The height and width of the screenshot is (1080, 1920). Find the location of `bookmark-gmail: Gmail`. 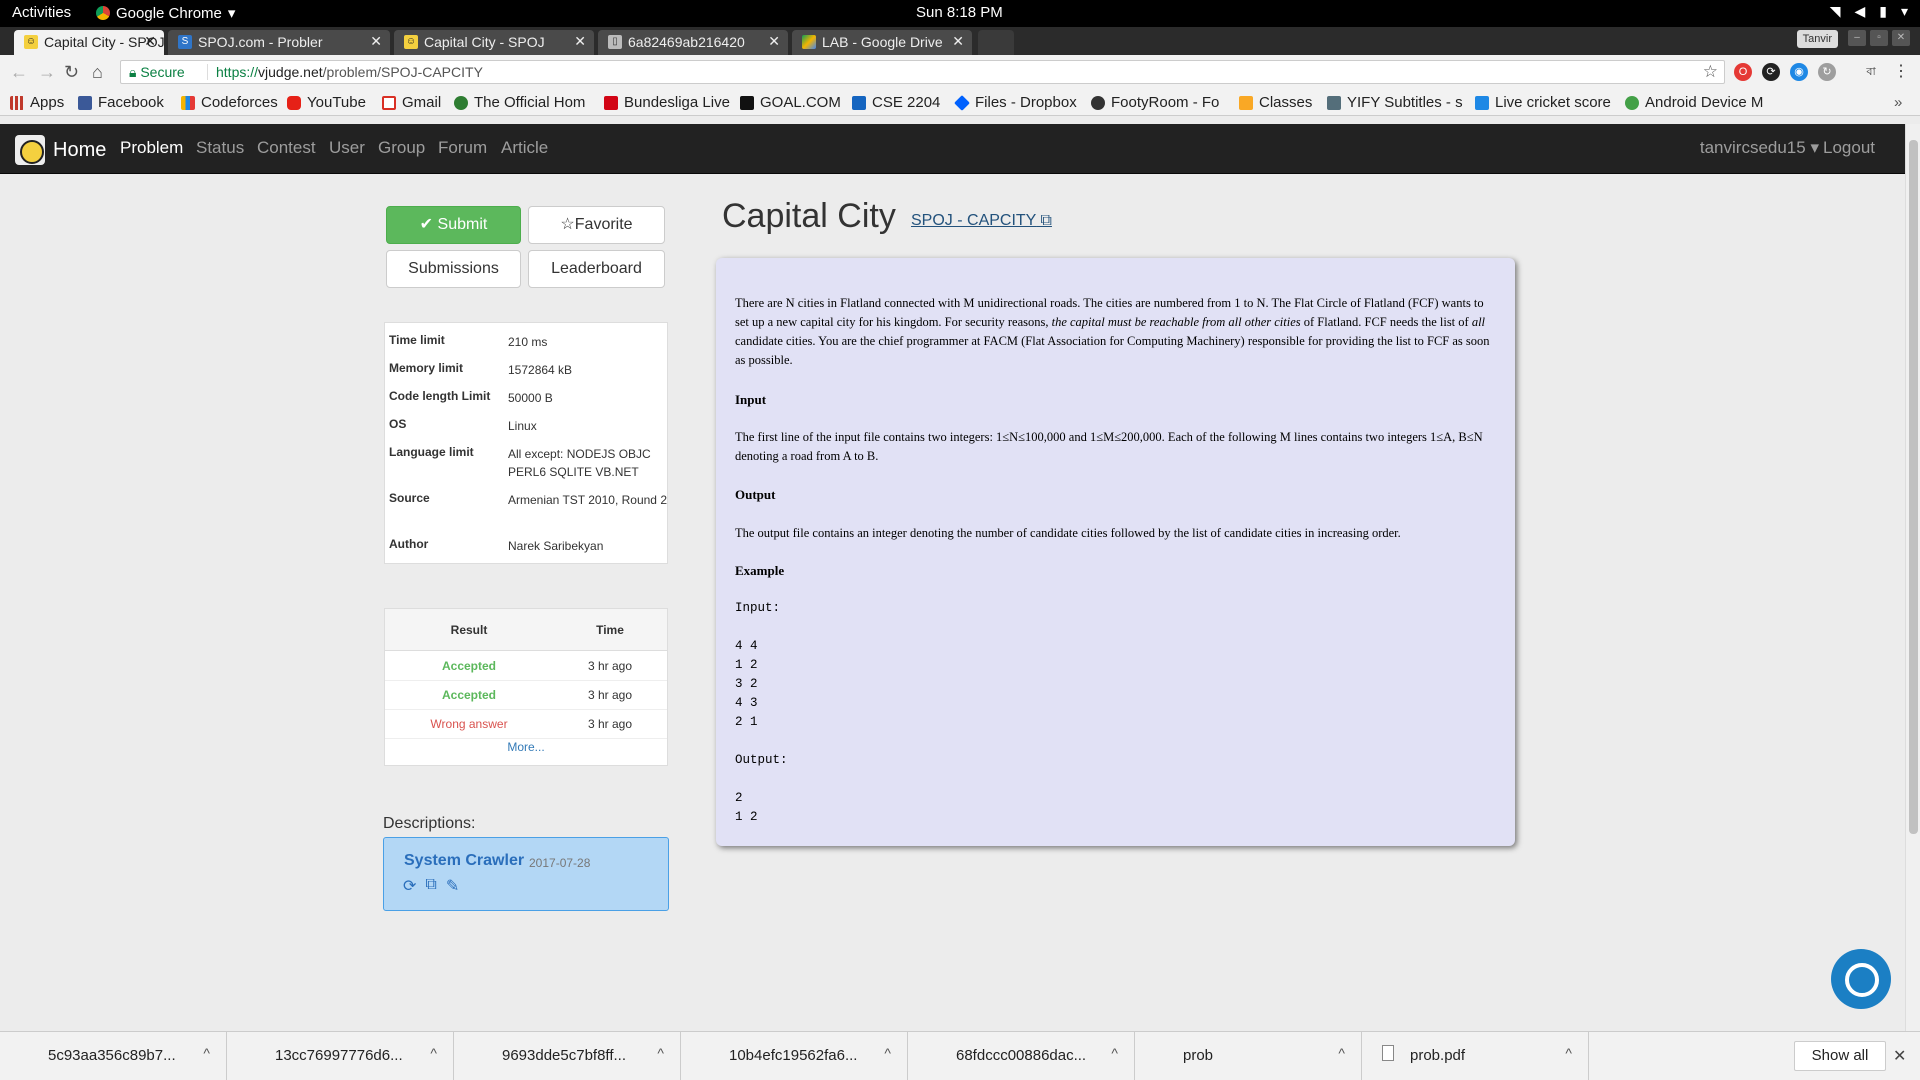

bookmark-gmail: Gmail is located at coordinates (411, 102).